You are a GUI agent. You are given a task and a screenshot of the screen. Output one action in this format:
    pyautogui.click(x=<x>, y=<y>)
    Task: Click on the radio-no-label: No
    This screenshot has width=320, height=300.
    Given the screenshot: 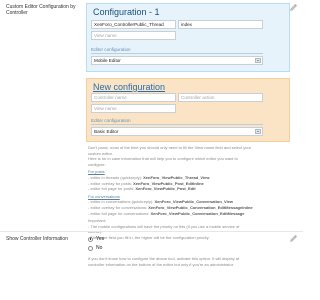 What is the action you would take?
    pyautogui.click(x=99, y=248)
    